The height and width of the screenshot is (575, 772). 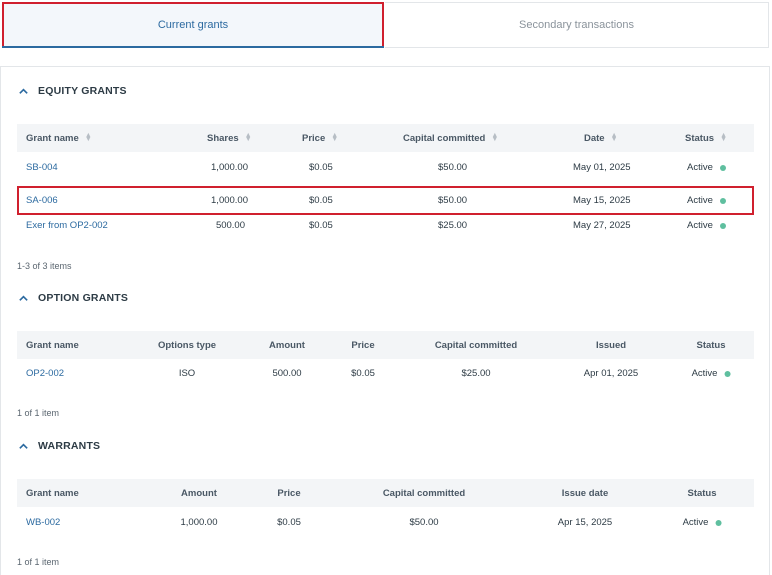 What do you see at coordinates (611, 345) in the screenshot?
I see `column-header-issued: Issued` at bounding box center [611, 345].